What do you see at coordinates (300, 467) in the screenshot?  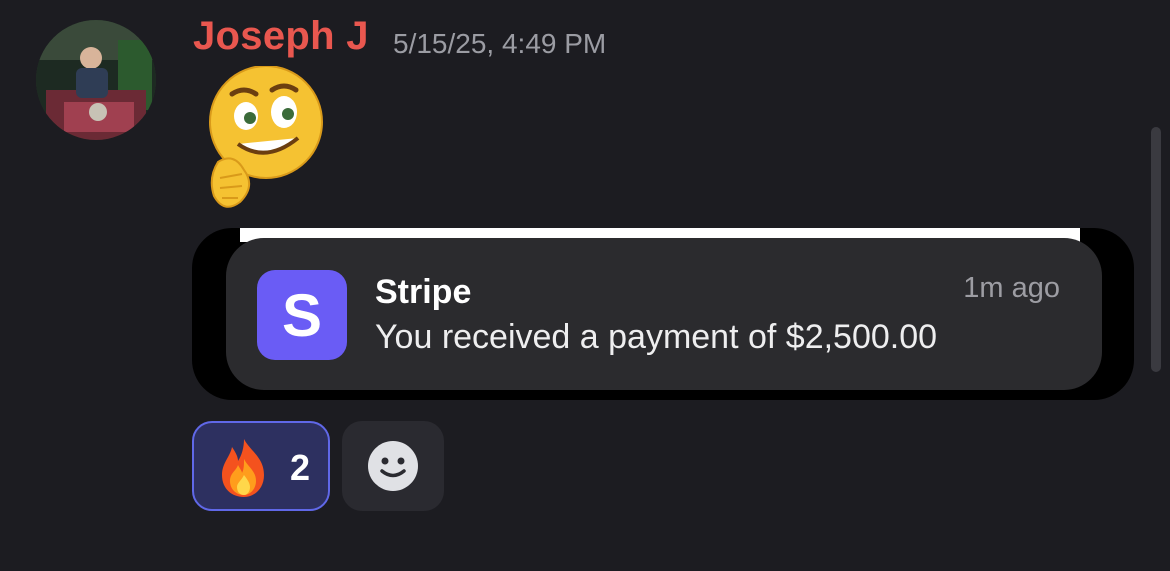 I see `reaction-count: 2` at bounding box center [300, 467].